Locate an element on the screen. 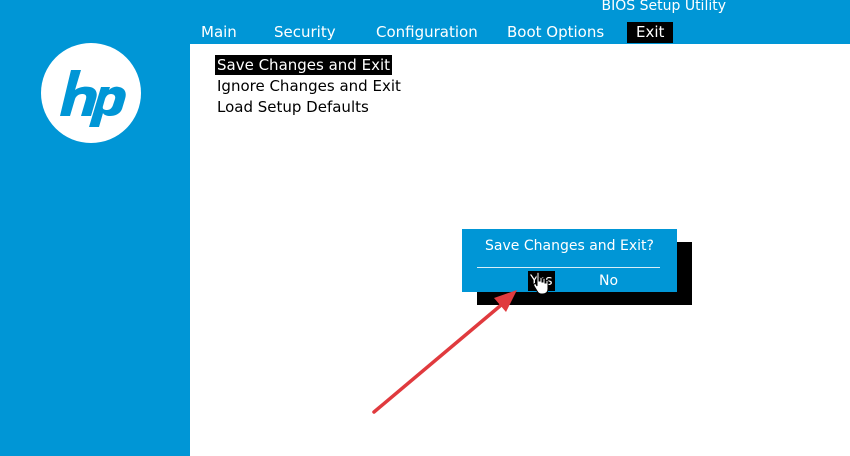  tab-exit: Exit is located at coordinates (650, 32).